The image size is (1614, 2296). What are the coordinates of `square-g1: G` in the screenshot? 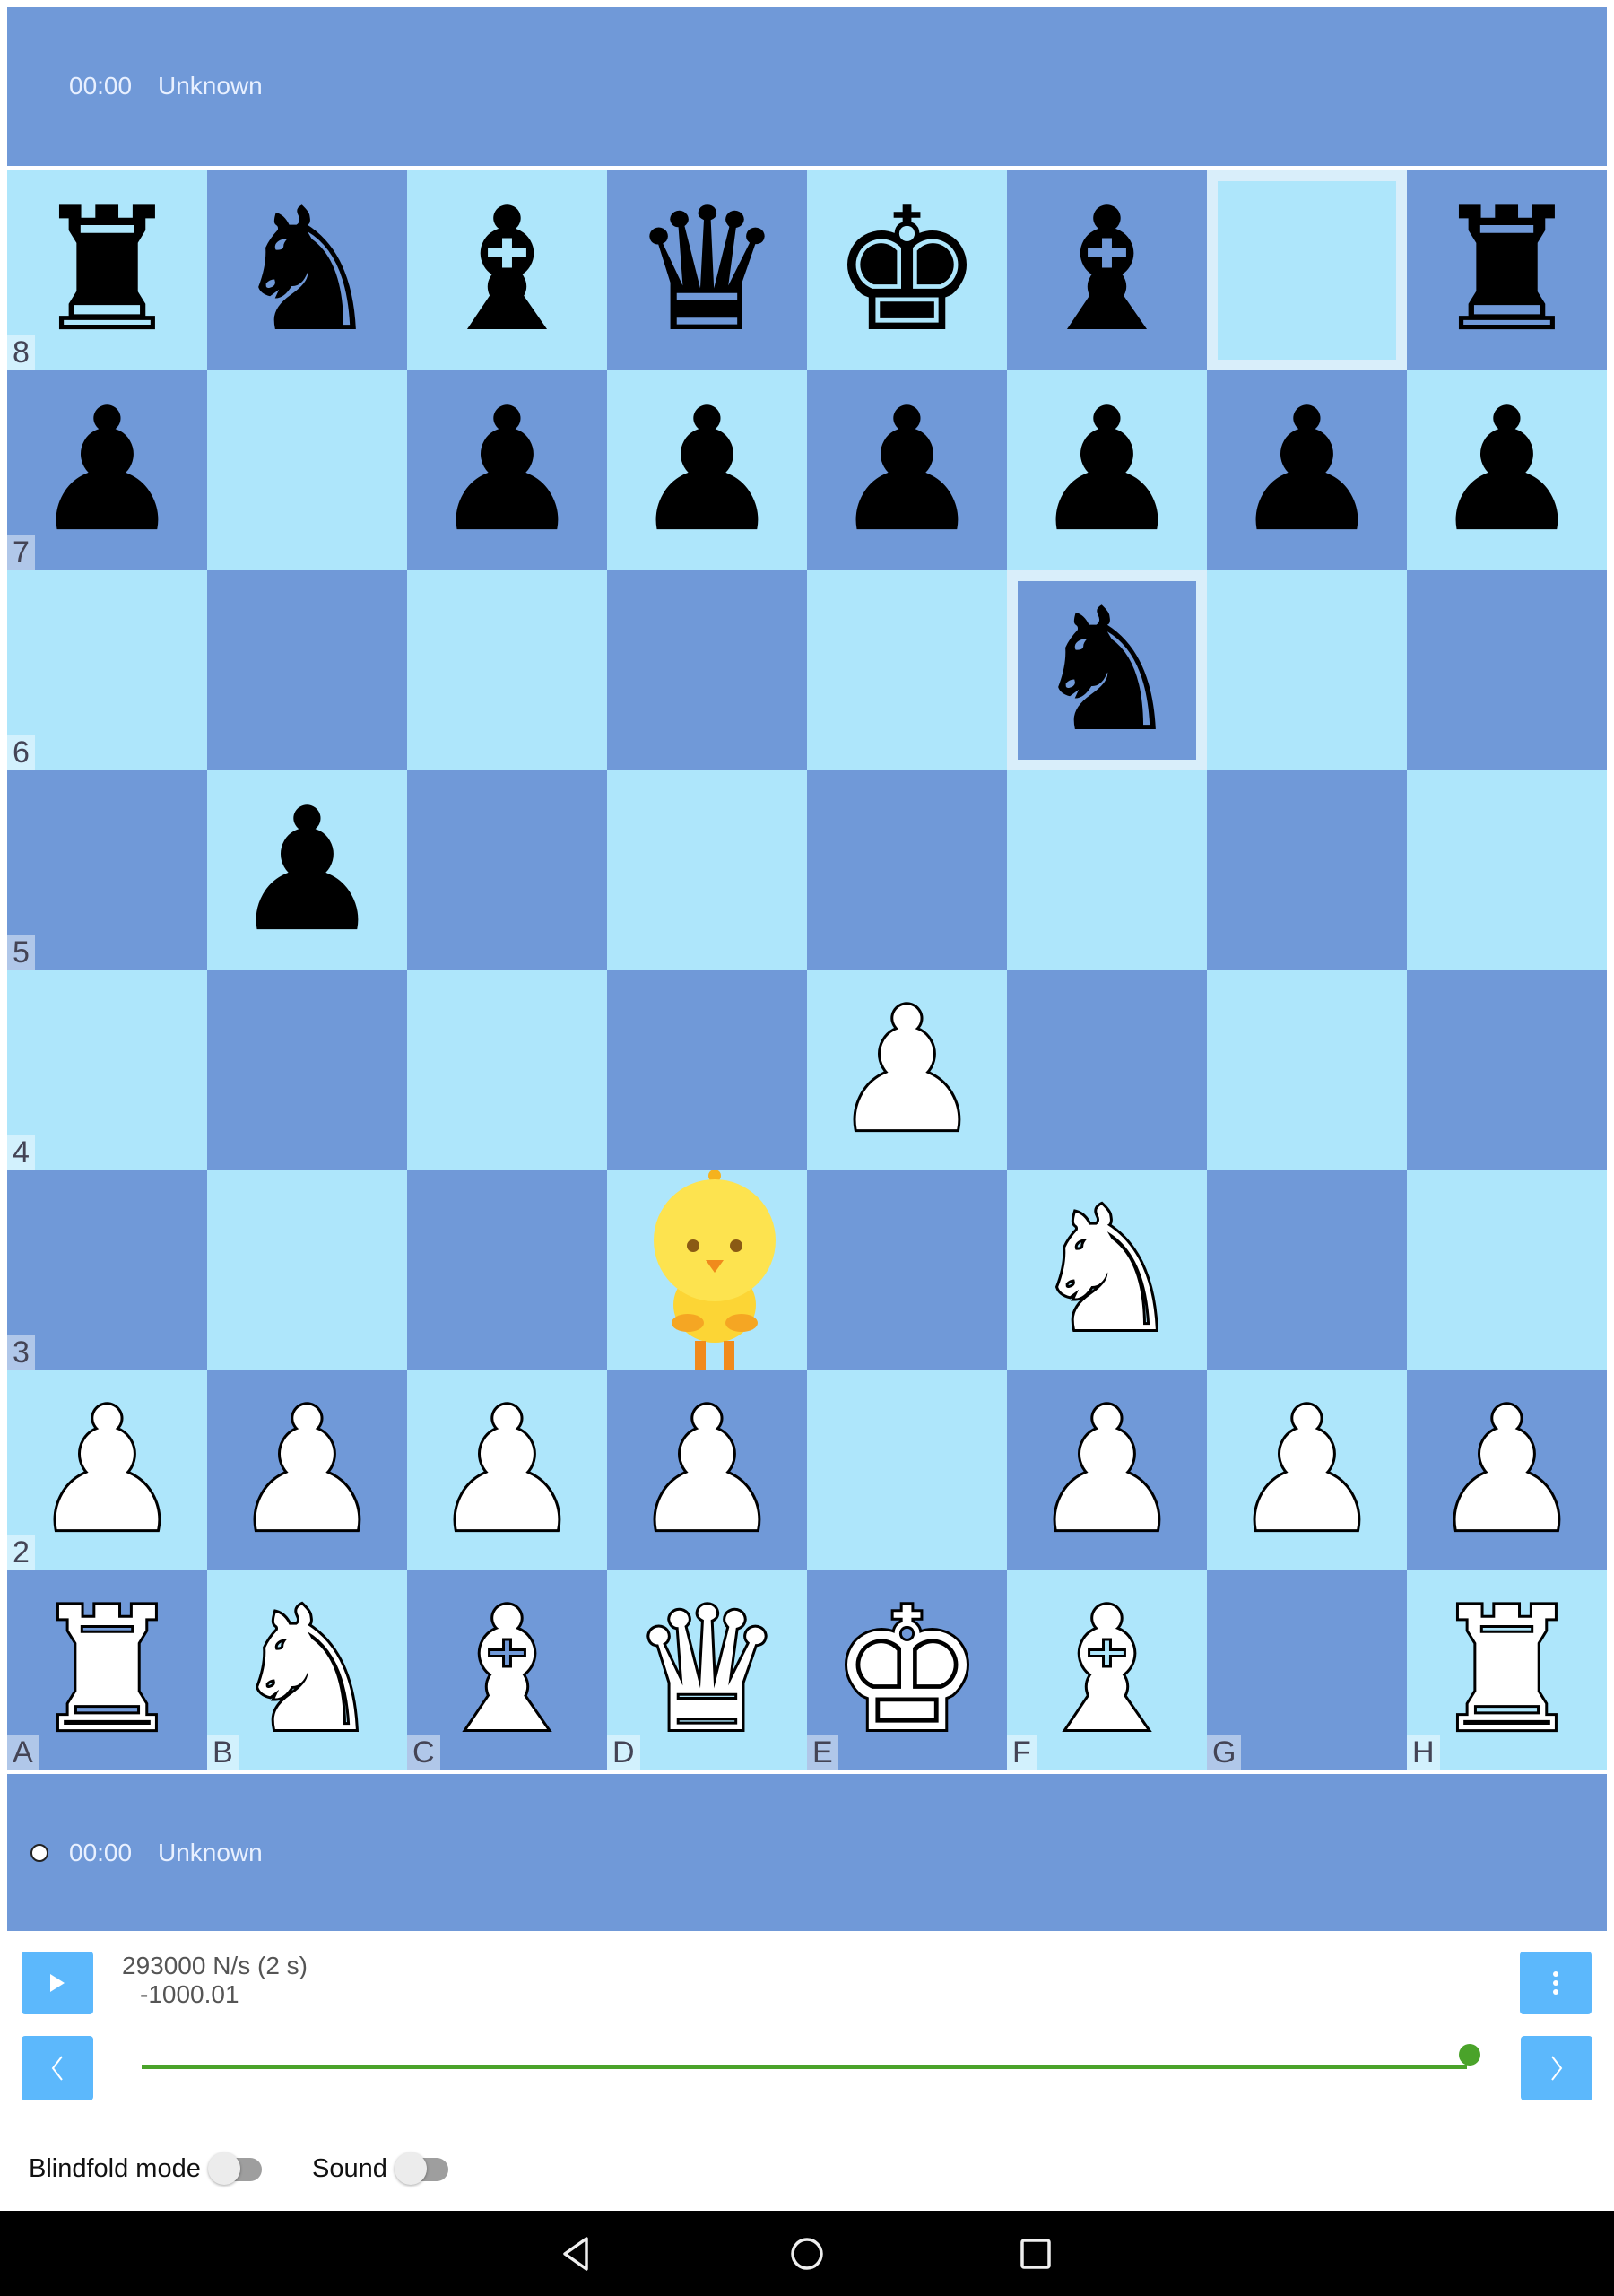 It's located at (1307, 1670).